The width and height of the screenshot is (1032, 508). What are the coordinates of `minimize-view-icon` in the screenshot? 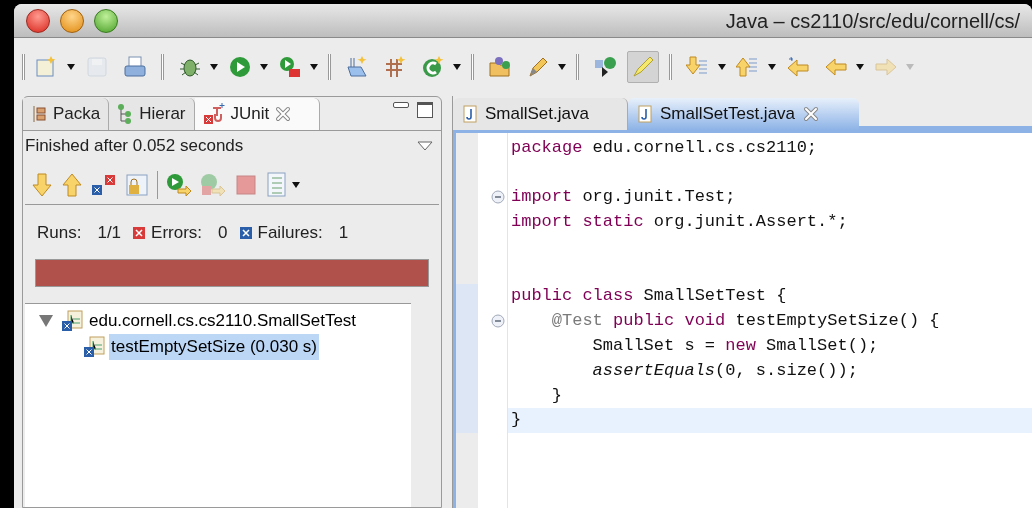 It's located at (401, 105).